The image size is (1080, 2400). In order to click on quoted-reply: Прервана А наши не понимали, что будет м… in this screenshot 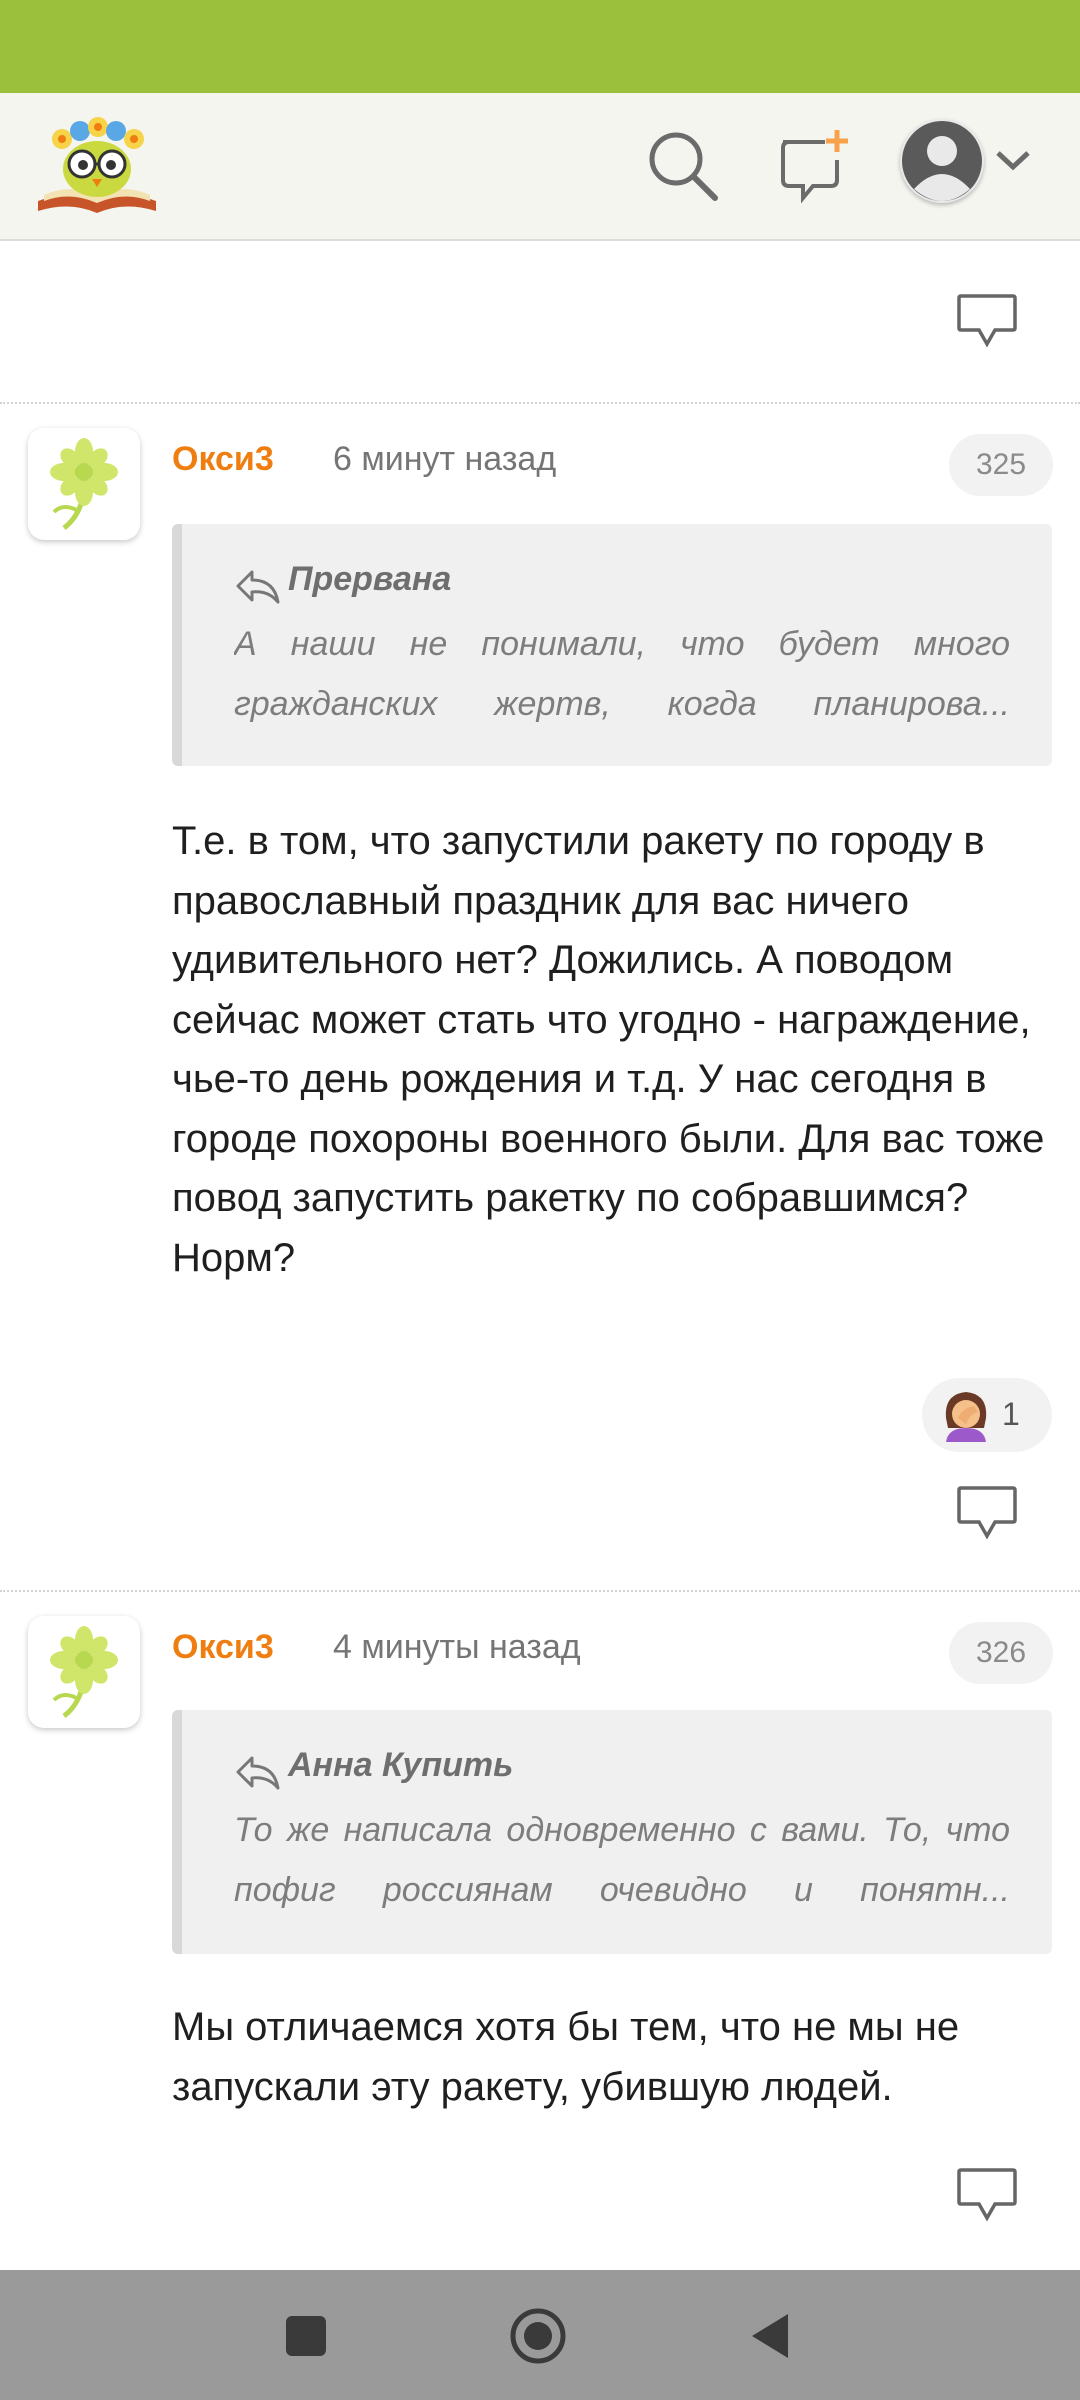, I will do `click(612, 645)`.